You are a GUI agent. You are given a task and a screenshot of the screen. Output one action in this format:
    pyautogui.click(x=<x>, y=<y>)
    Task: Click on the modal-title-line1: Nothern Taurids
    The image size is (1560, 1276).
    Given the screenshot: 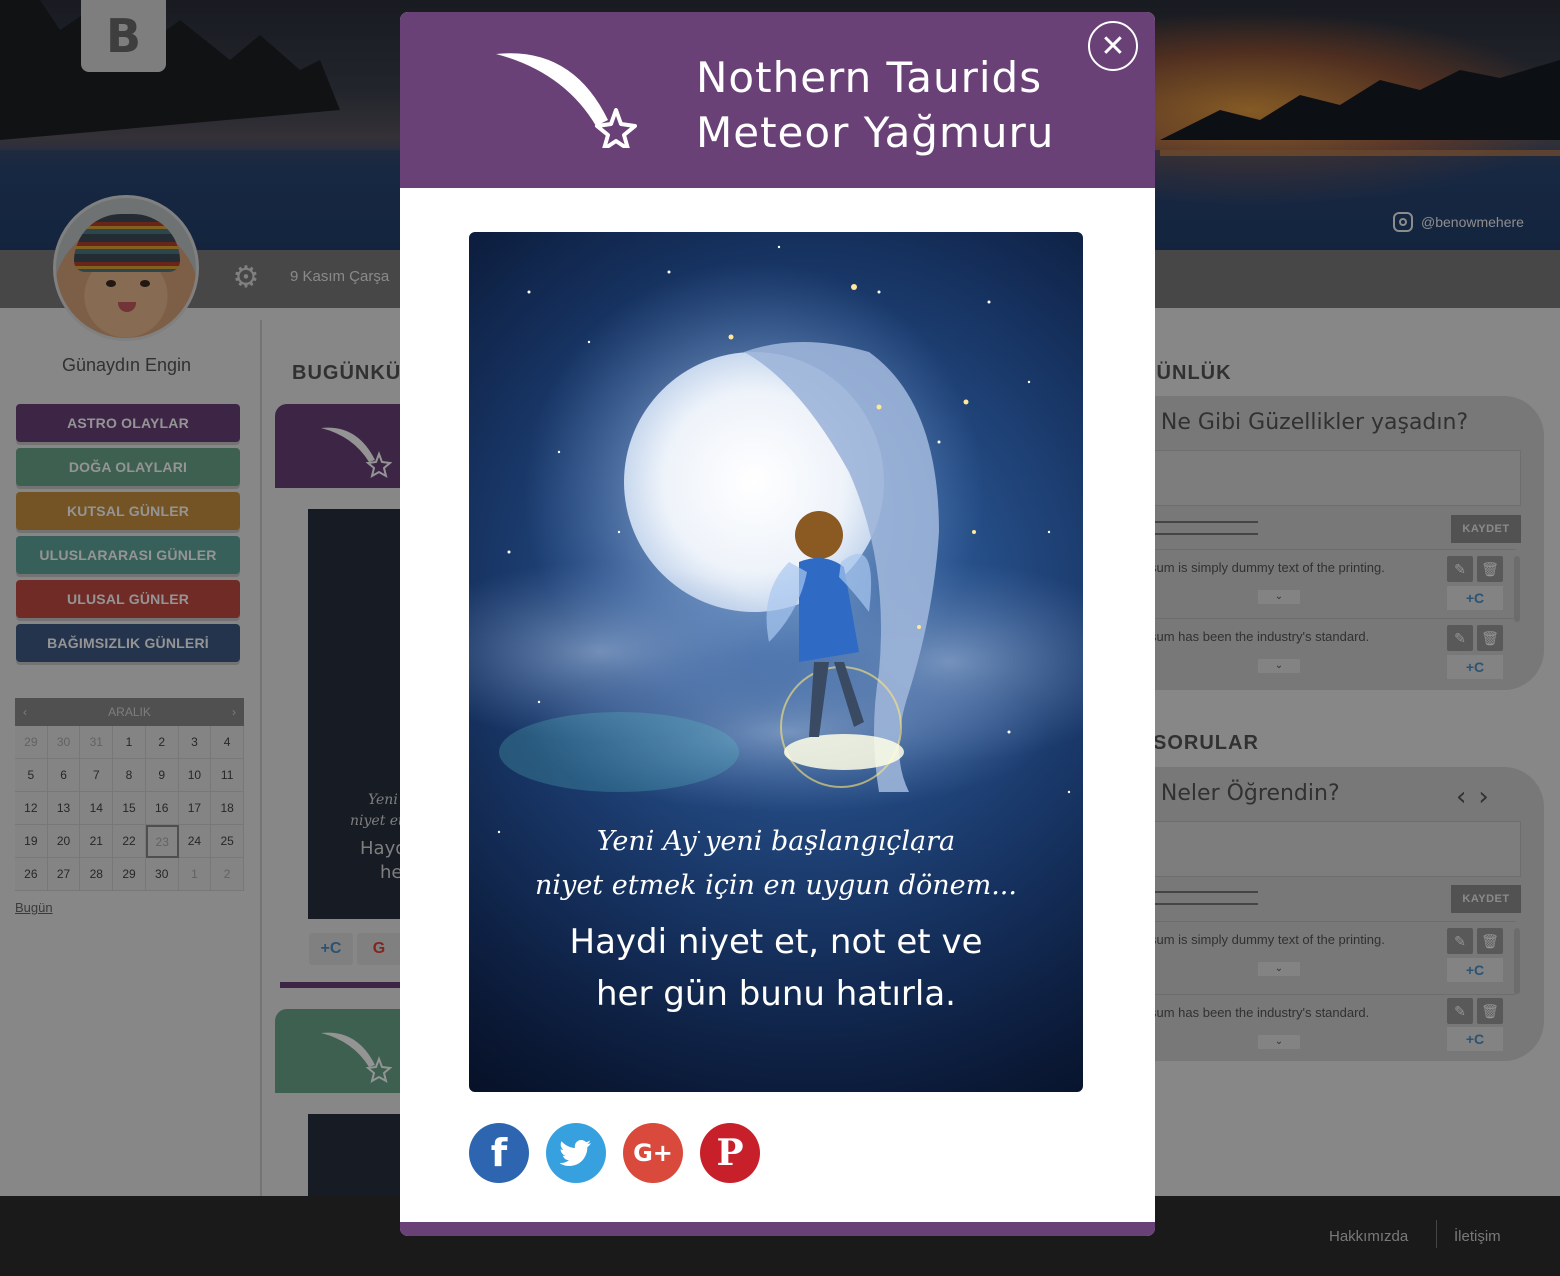 What is the action you would take?
    pyautogui.click(x=869, y=77)
    